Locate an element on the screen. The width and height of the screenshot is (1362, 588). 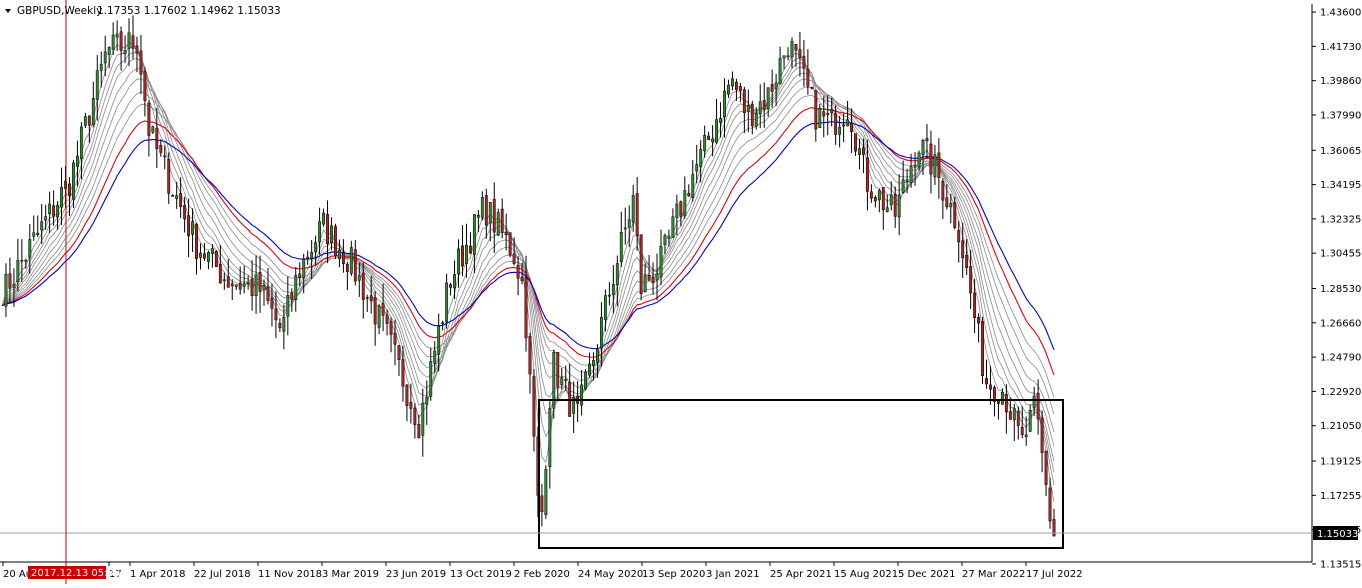
y-tick-label: 1.19125 is located at coordinates (1340, 462).